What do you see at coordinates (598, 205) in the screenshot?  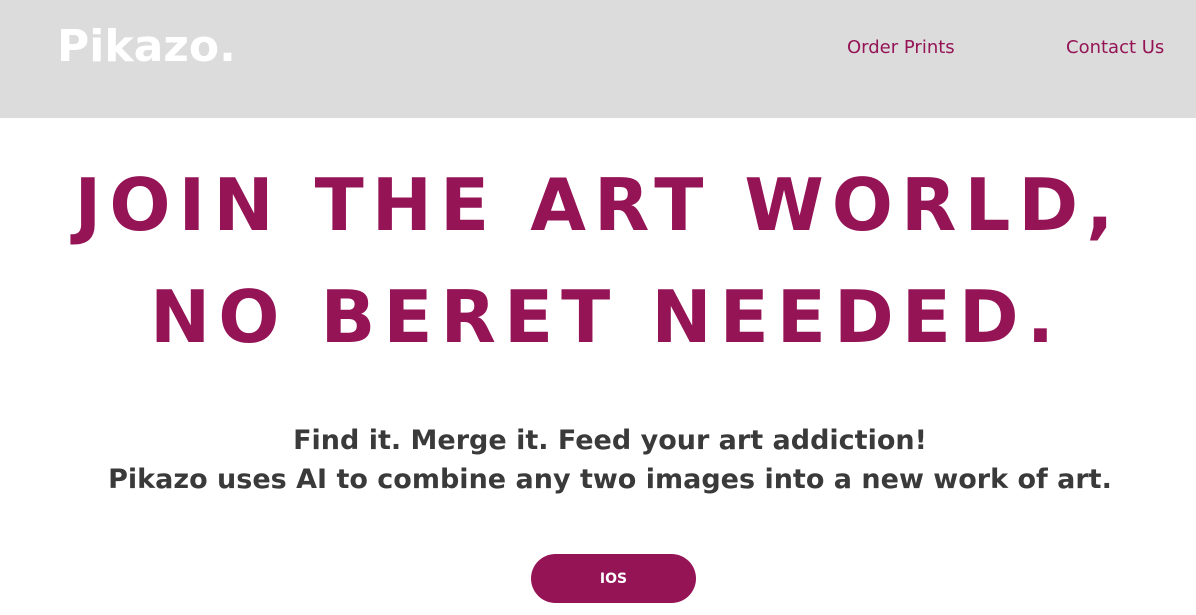 I see `hero-headline-line-1: JOIN THE ART WORLD,` at bounding box center [598, 205].